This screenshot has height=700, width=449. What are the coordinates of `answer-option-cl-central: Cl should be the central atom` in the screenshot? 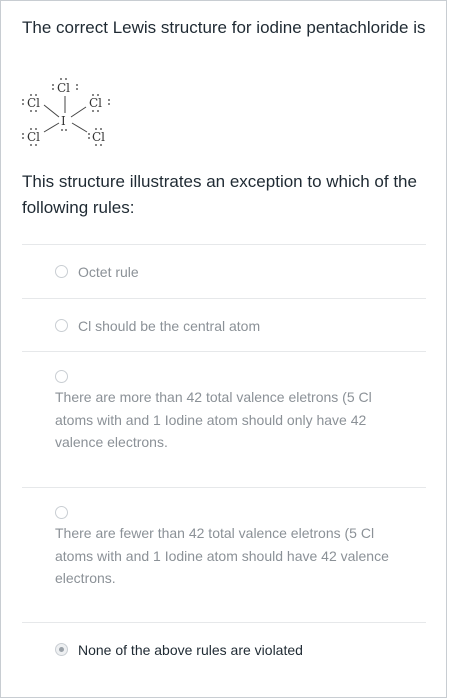 It's located at (235, 328).